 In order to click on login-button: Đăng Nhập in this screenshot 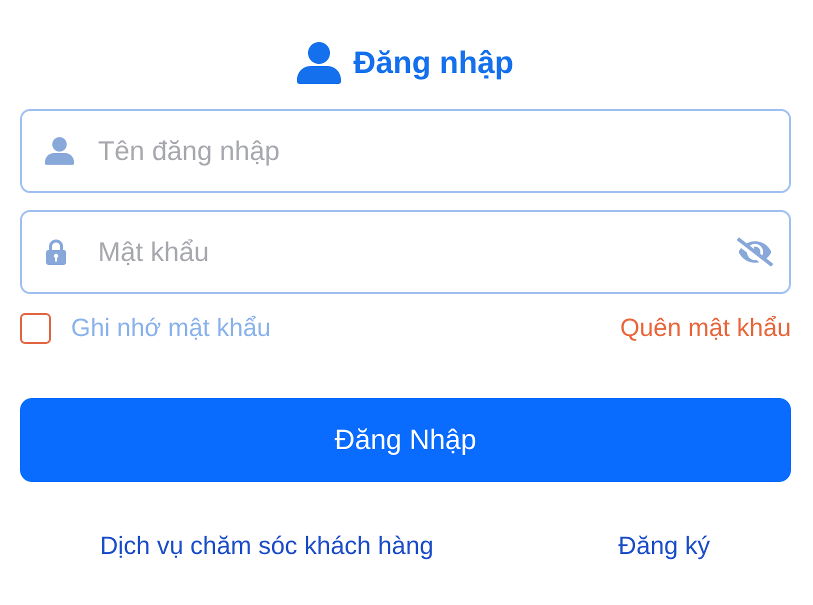, I will do `click(405, 440)`.